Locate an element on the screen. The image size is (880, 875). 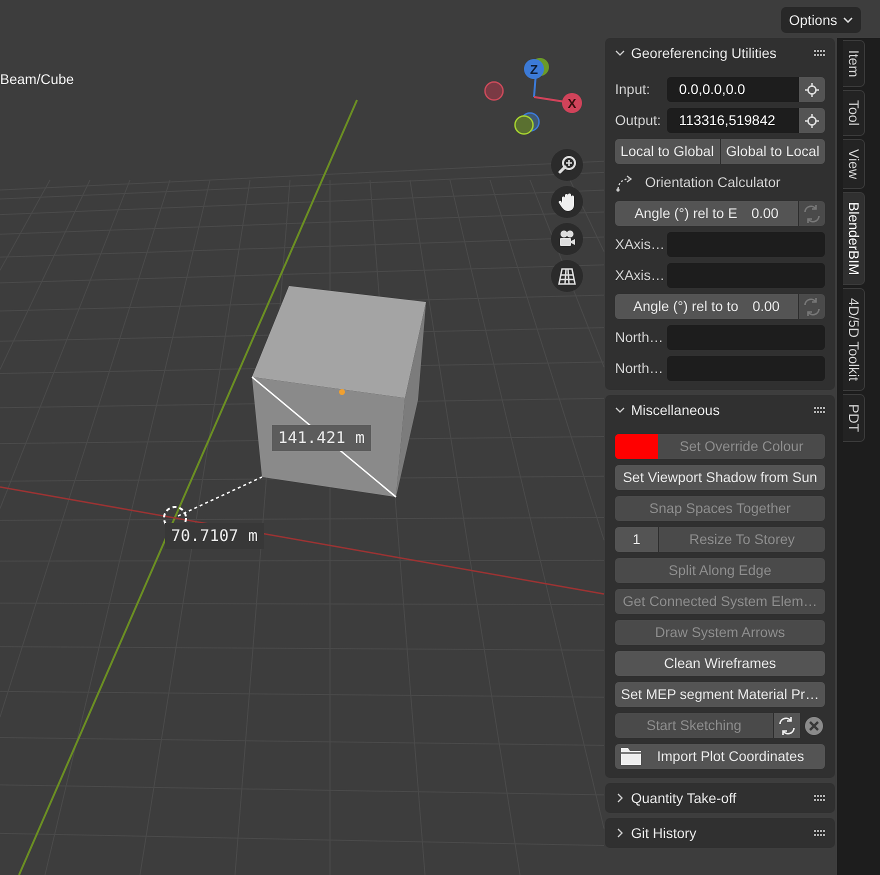
refresh-button is located at coordinates (787, 725).